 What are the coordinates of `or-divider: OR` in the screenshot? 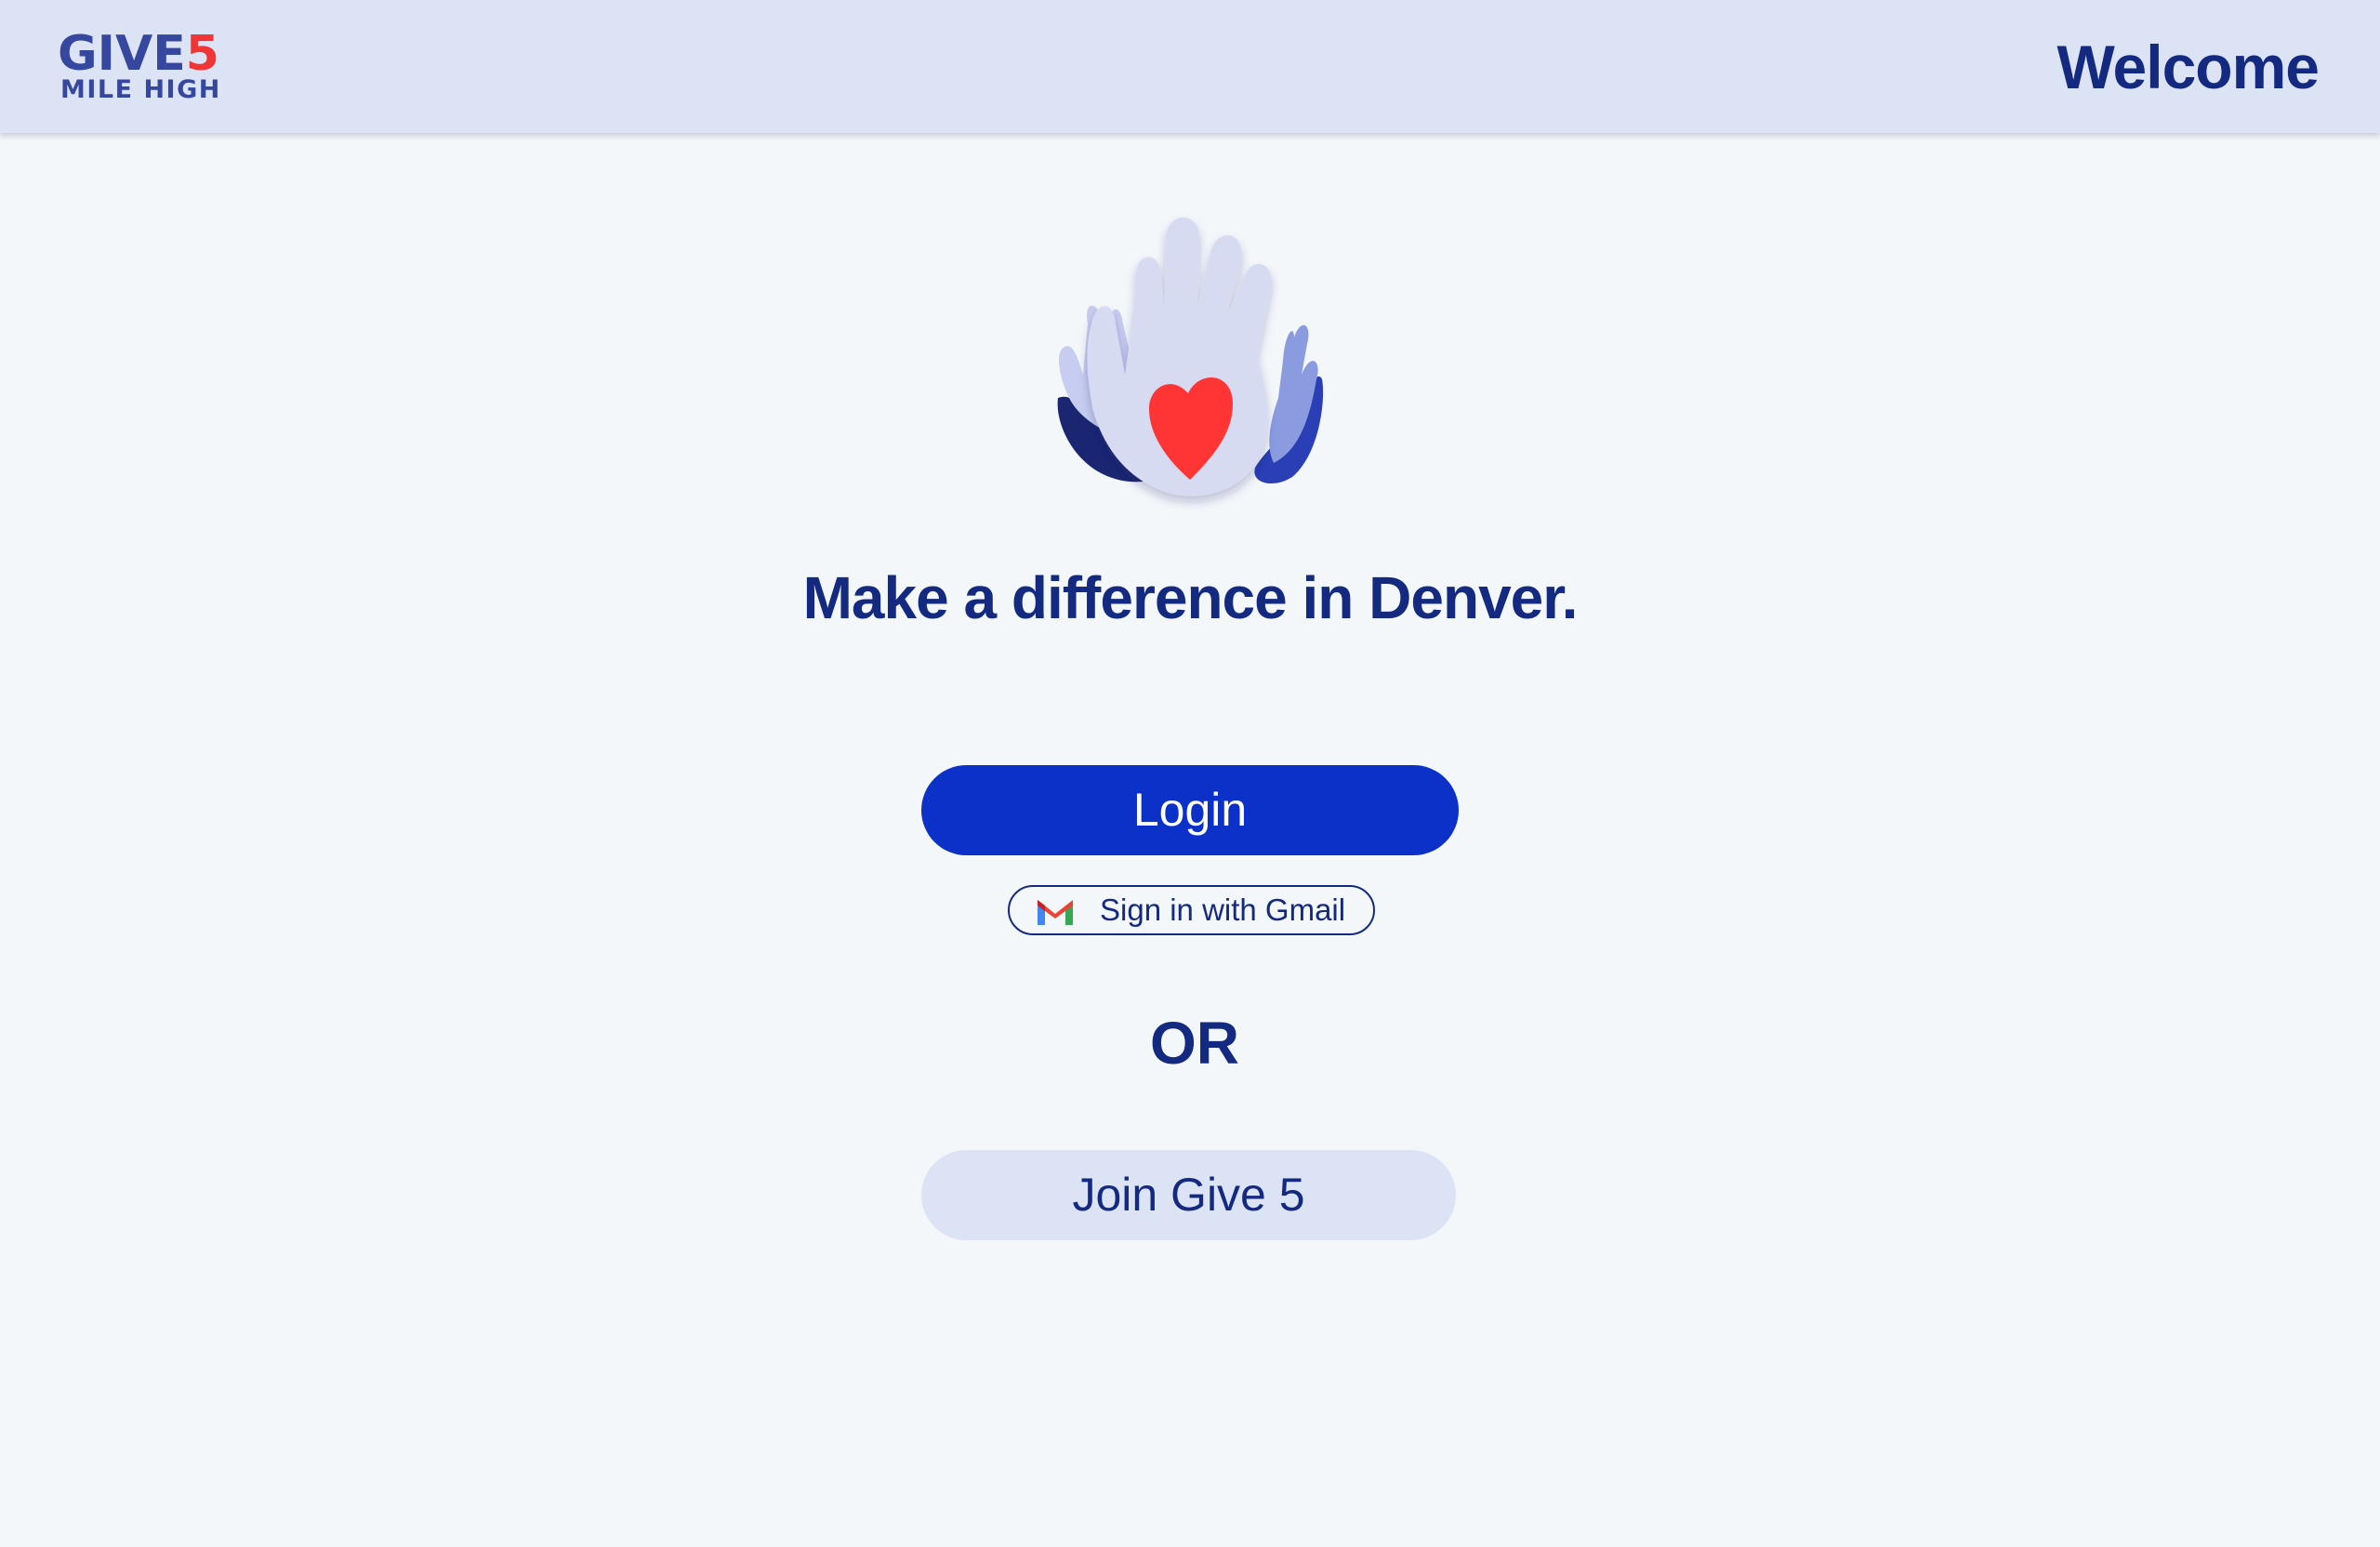 It's located at (1194, 1043).